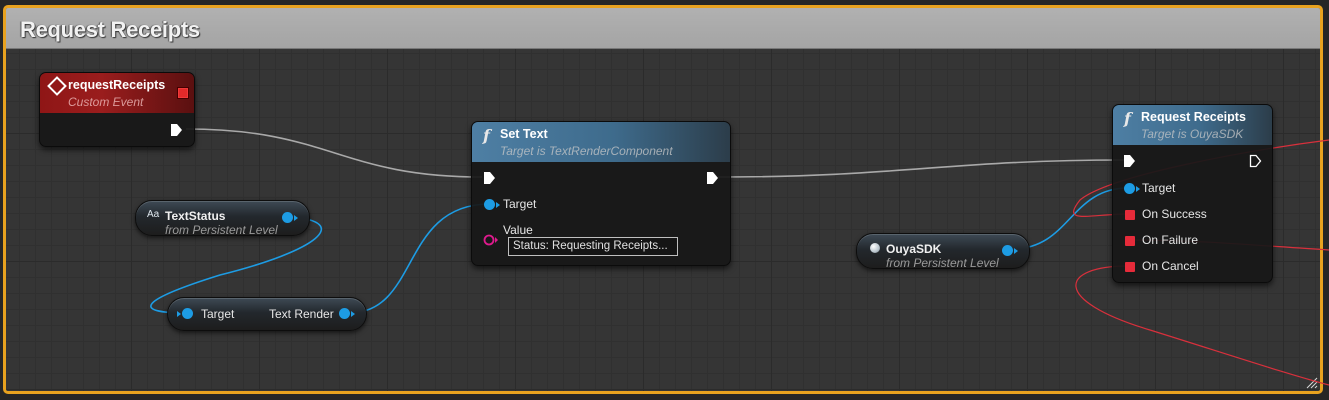 Image resolution: width=1329 pixels, height=400 pixels. What do you see at coordinates (1192, 134) in the screenshot?
I see `request-receipts-subtitle: Target is OuyaSDK` at bounding box center [1192, 134].